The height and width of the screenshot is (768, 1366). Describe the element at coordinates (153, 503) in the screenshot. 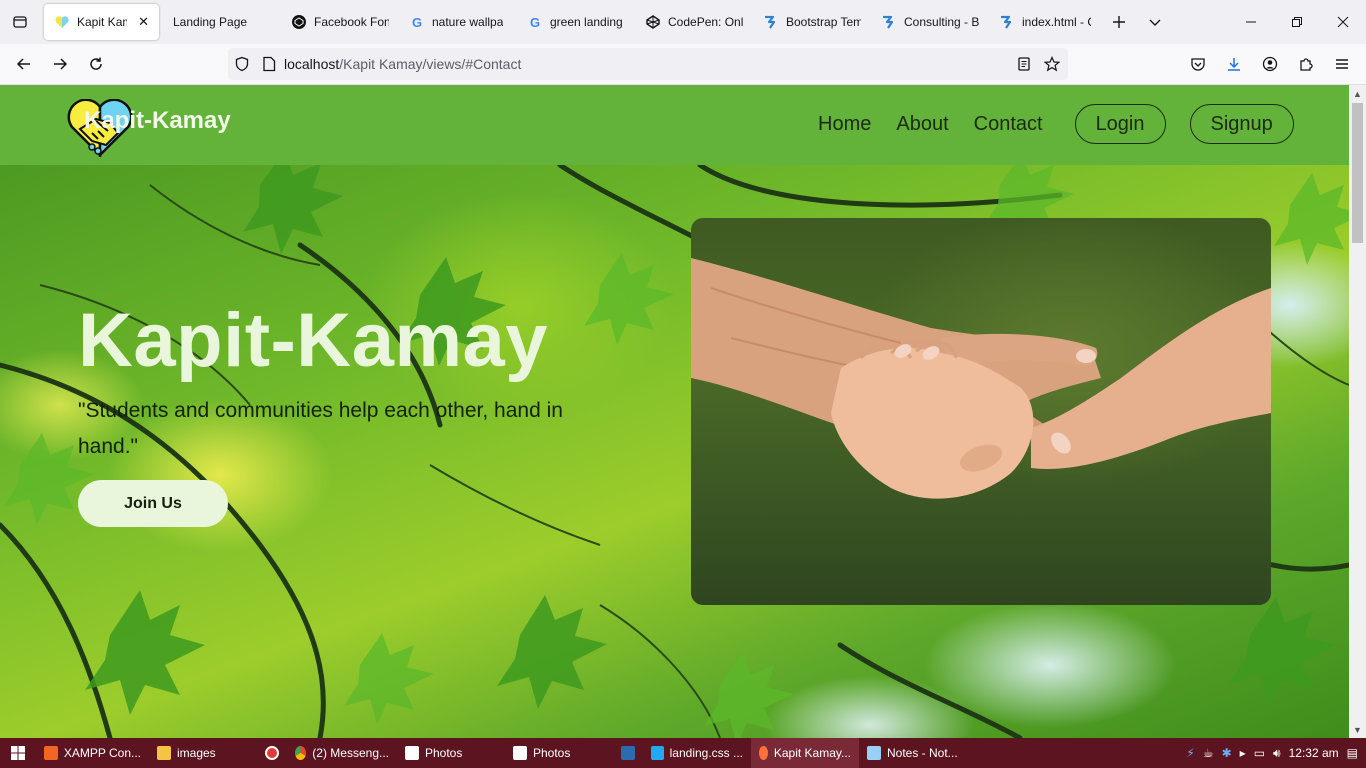

I see `join-us-button: Join Us` at that location.